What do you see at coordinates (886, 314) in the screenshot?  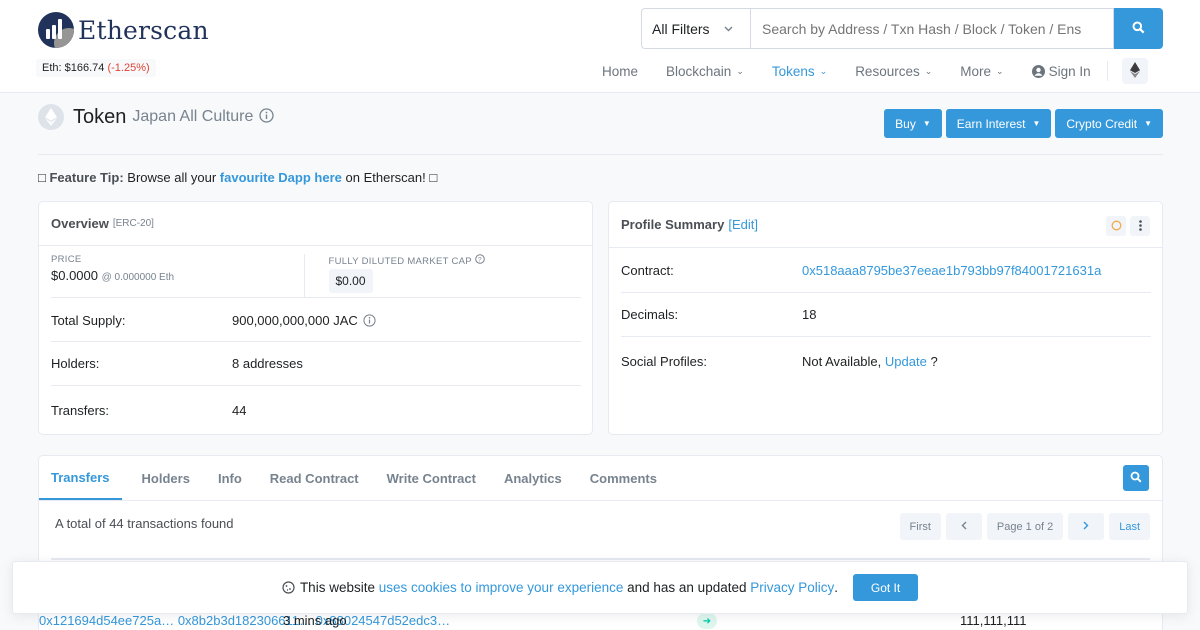 I see `decimals-row: Decimals: 18` at bounding box center [886, 314].